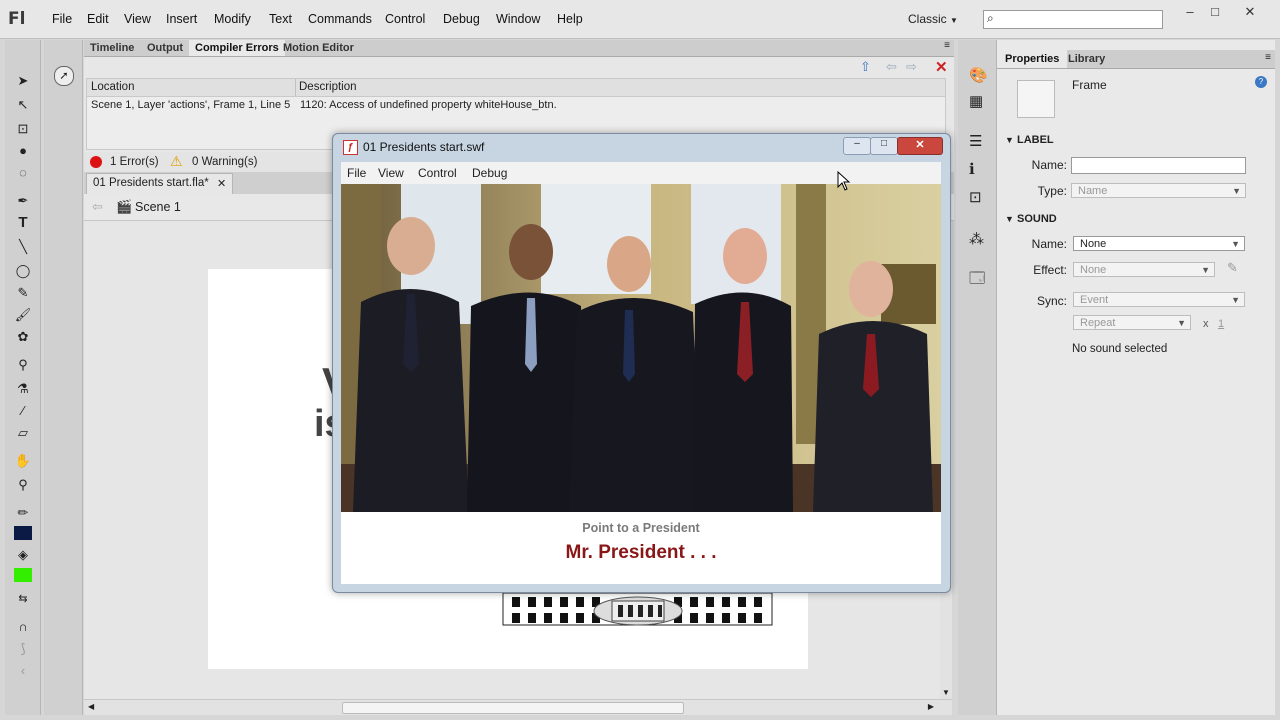 This screenshot has height=720, width=1280. I want to click on stroke-color-icon: ✏, so click(23, 513).